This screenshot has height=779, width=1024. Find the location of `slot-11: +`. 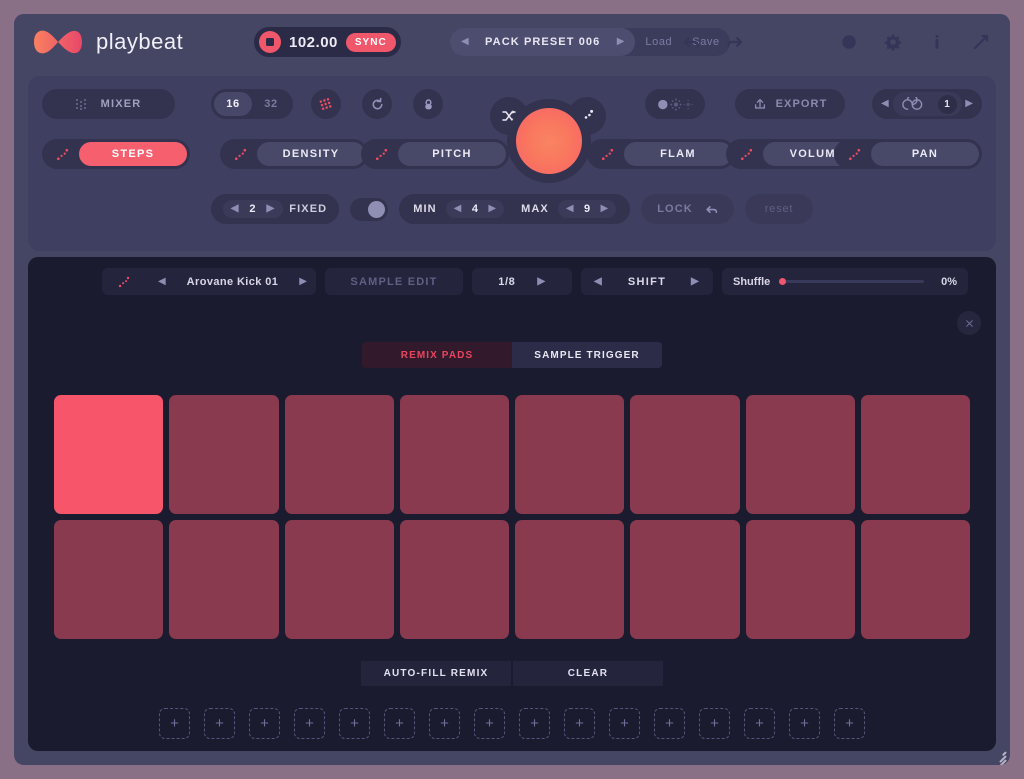

slot-11: + is located at coordinates (624, 723).